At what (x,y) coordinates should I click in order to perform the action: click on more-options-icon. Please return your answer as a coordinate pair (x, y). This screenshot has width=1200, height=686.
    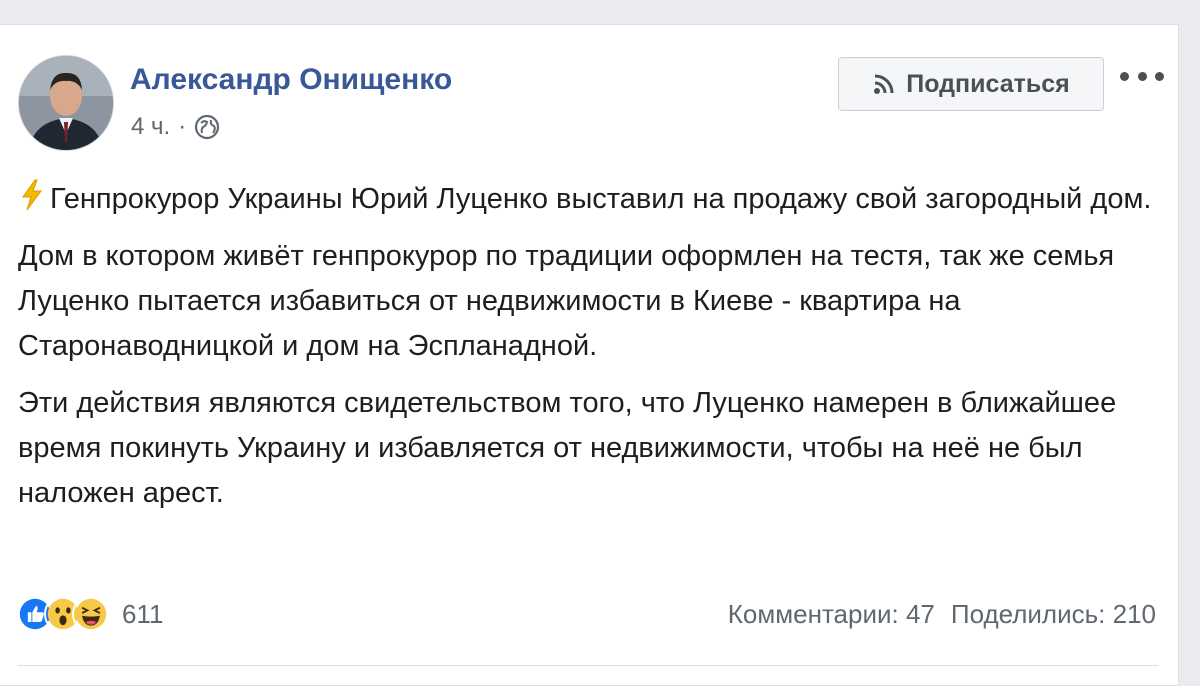
    Looking at the image, I should click on (1142, 76).